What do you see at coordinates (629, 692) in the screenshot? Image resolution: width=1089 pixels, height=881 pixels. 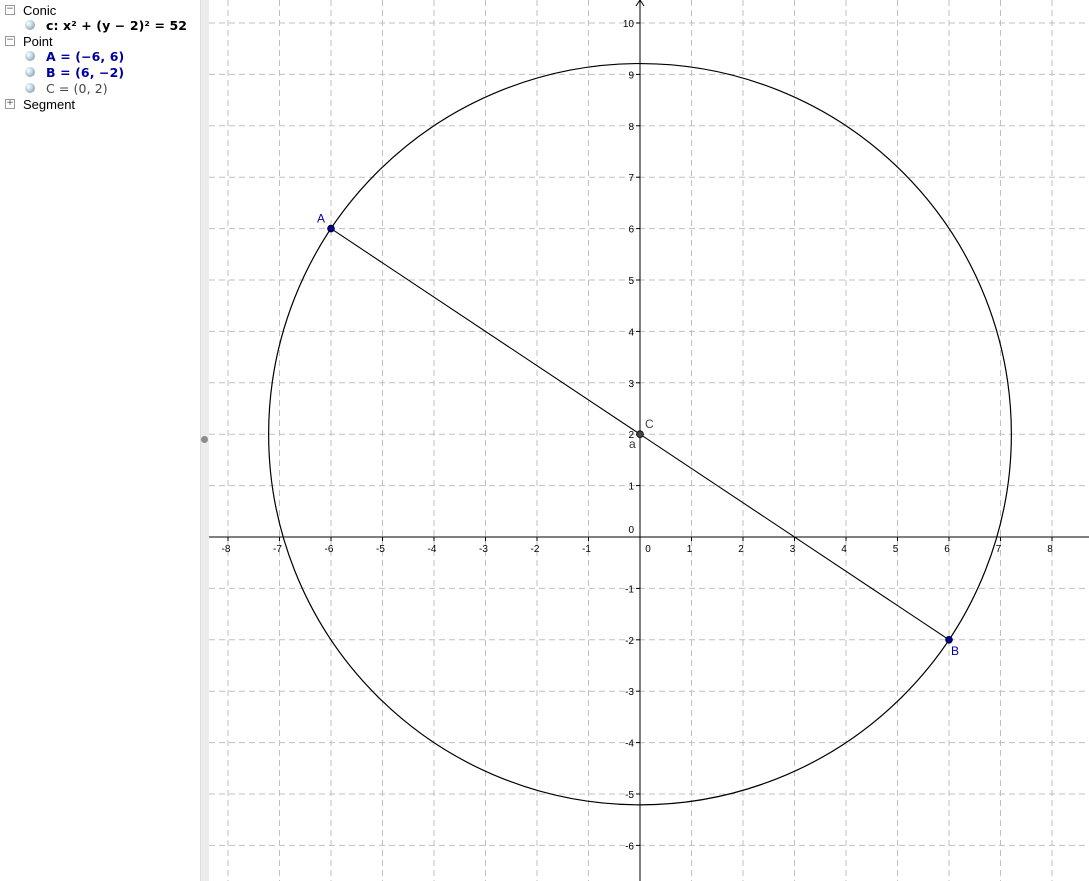 I see `y-tick-label: -3` at bounding box center [629, 692].